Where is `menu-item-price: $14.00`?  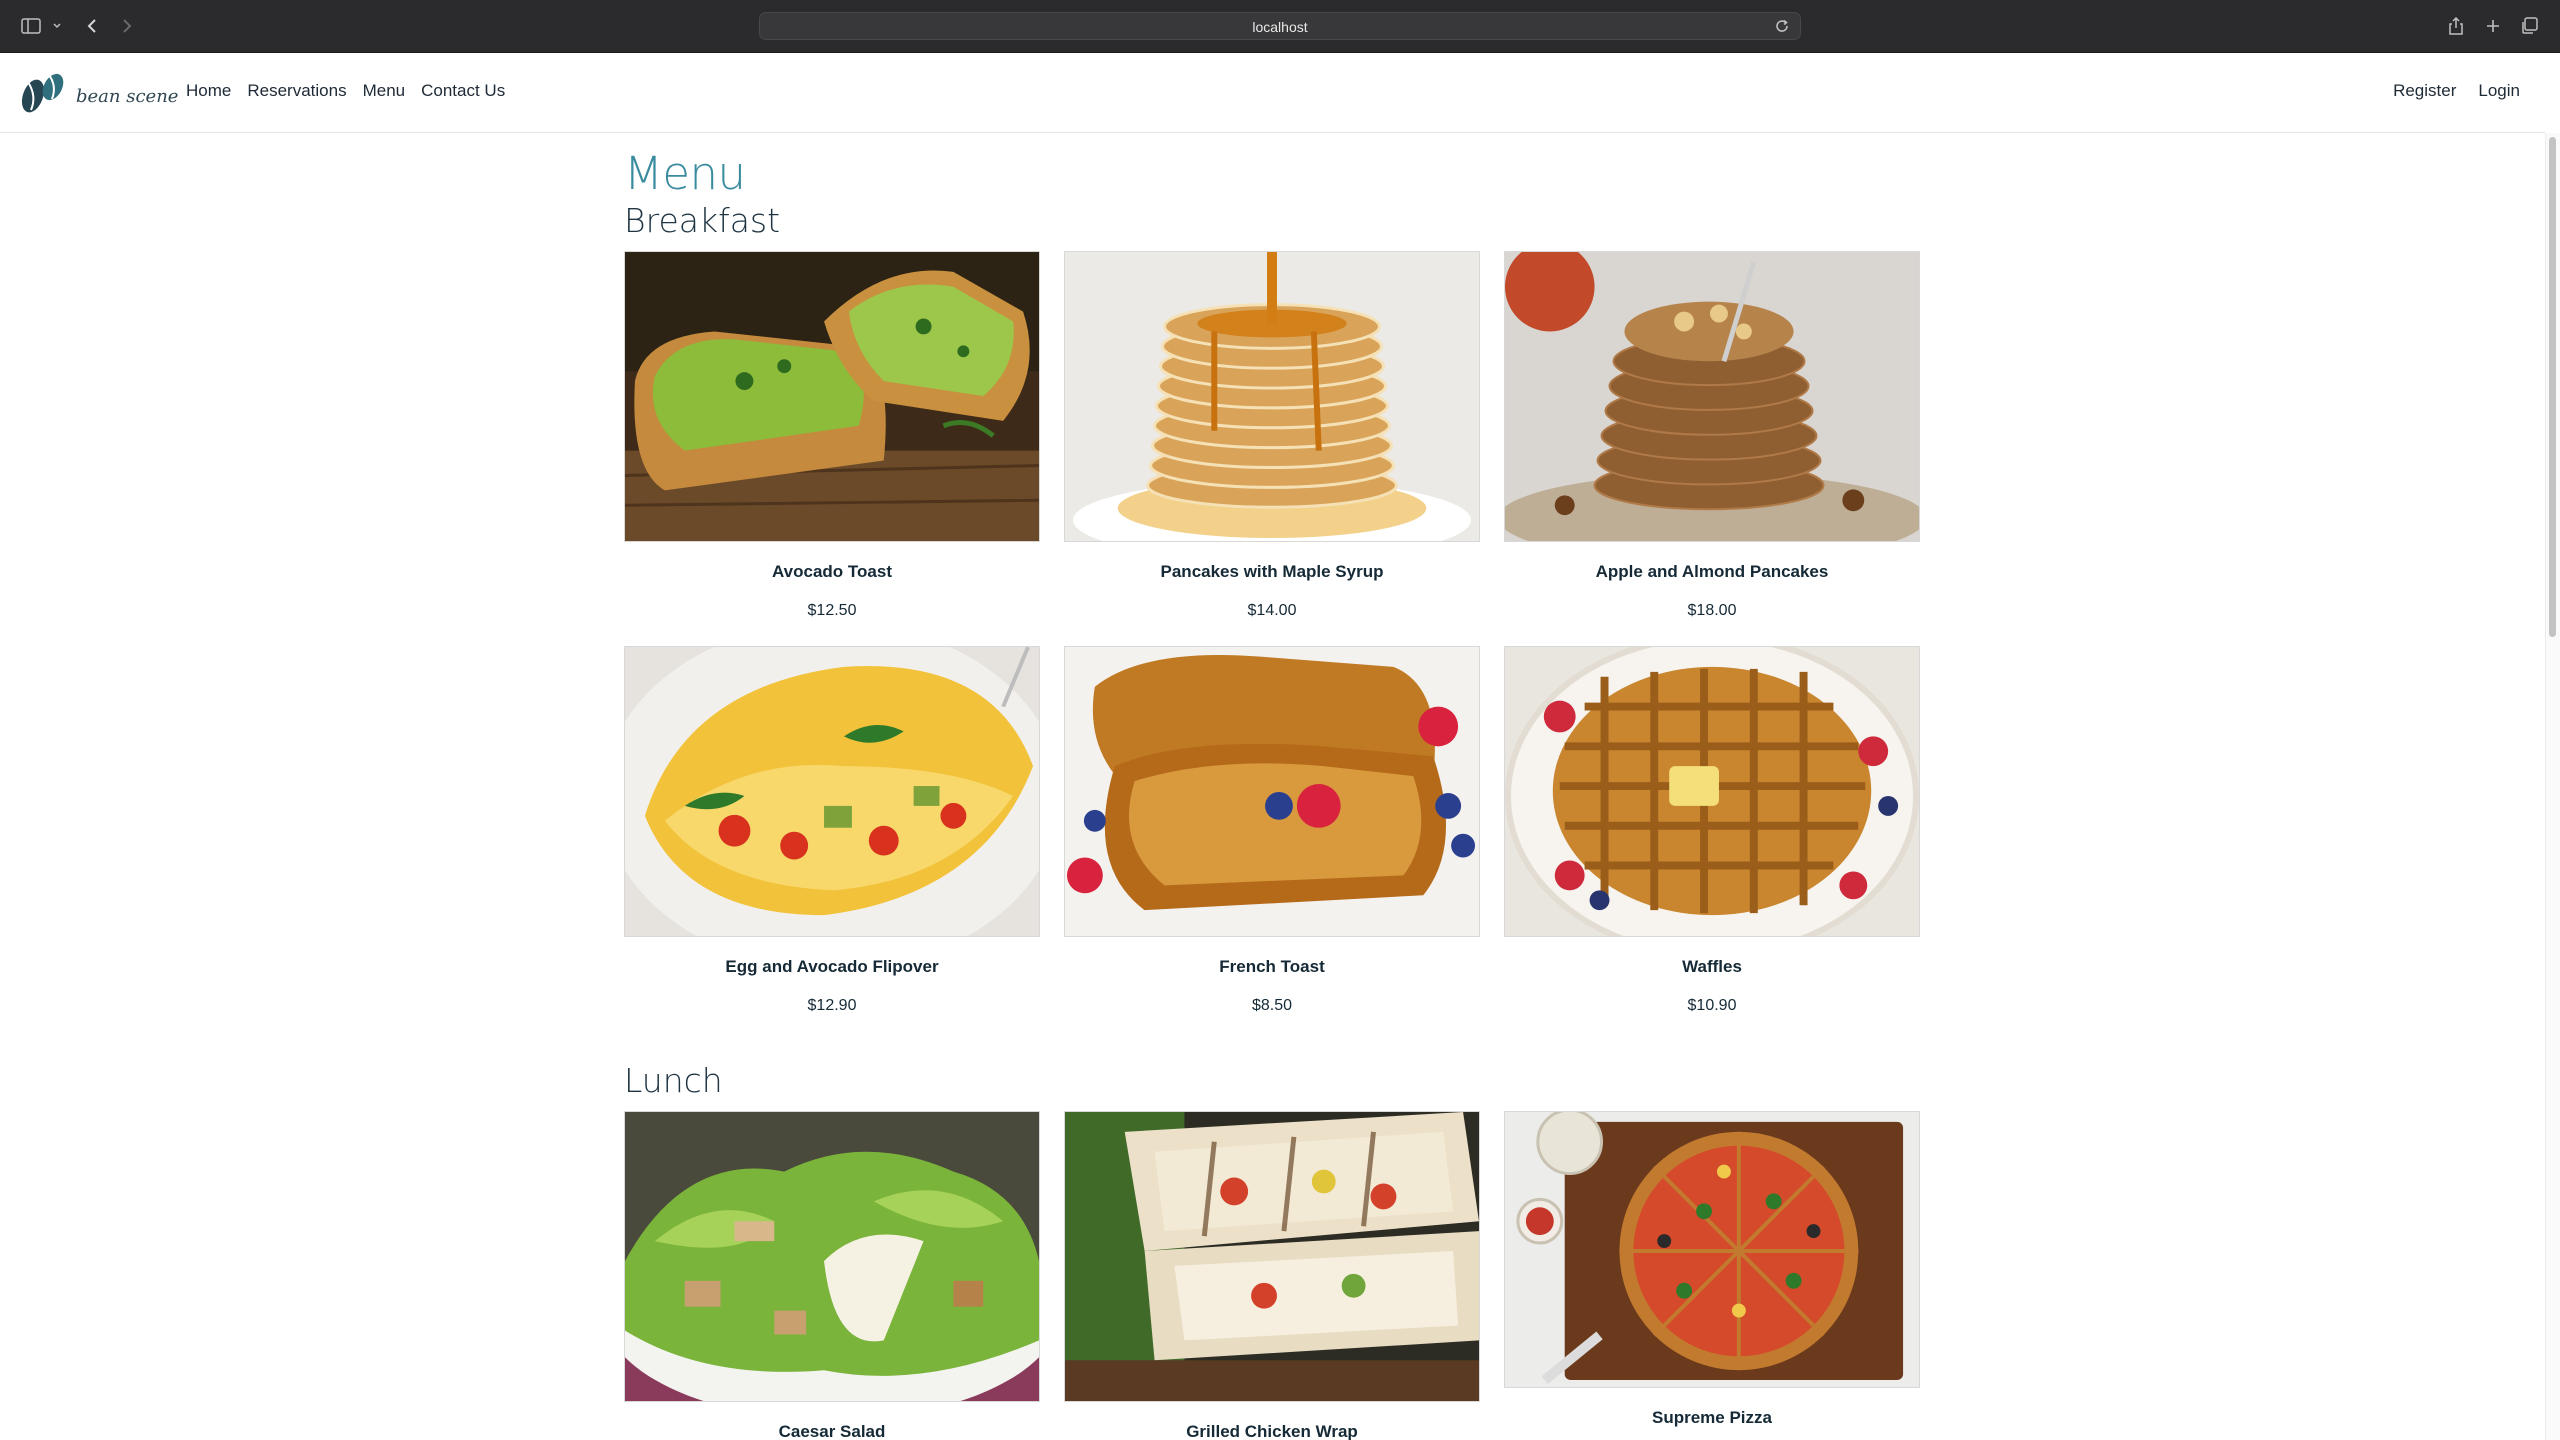 menu-item-price: $14.00 is located at coordinates (1272, 610).